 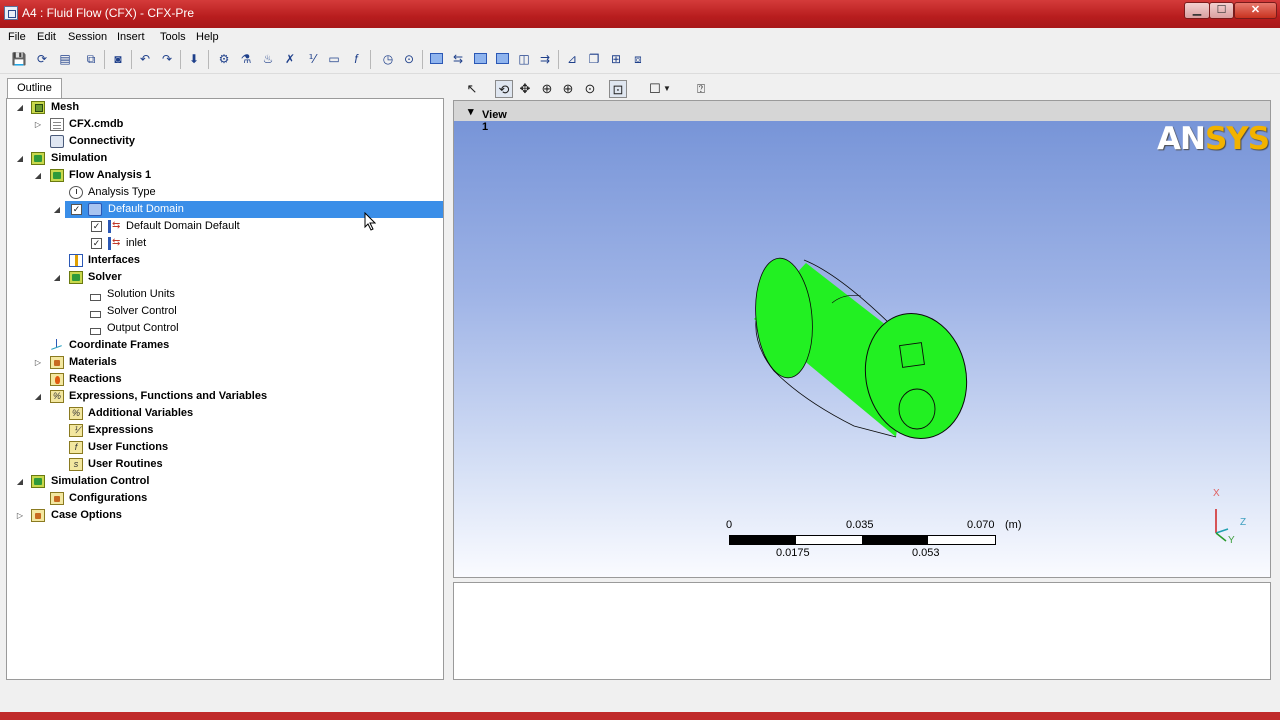 I want to click on cylinder-mesh-geometry, so click(x=864, y=351).